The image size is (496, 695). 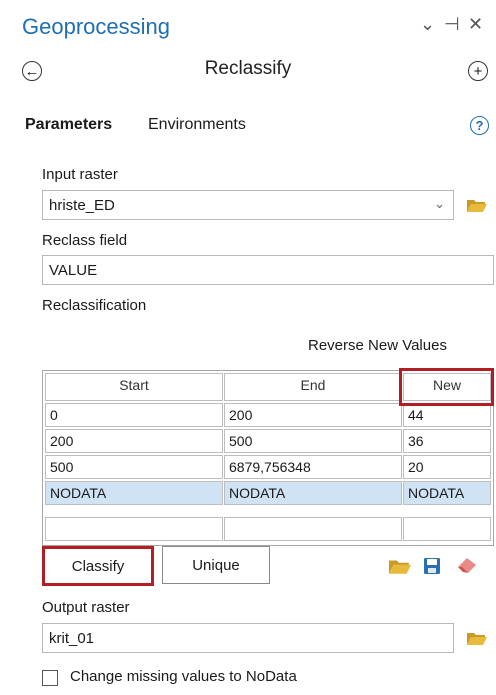 I want to click on reclass-field-label: Reclass field, so click(x=85, y=240).